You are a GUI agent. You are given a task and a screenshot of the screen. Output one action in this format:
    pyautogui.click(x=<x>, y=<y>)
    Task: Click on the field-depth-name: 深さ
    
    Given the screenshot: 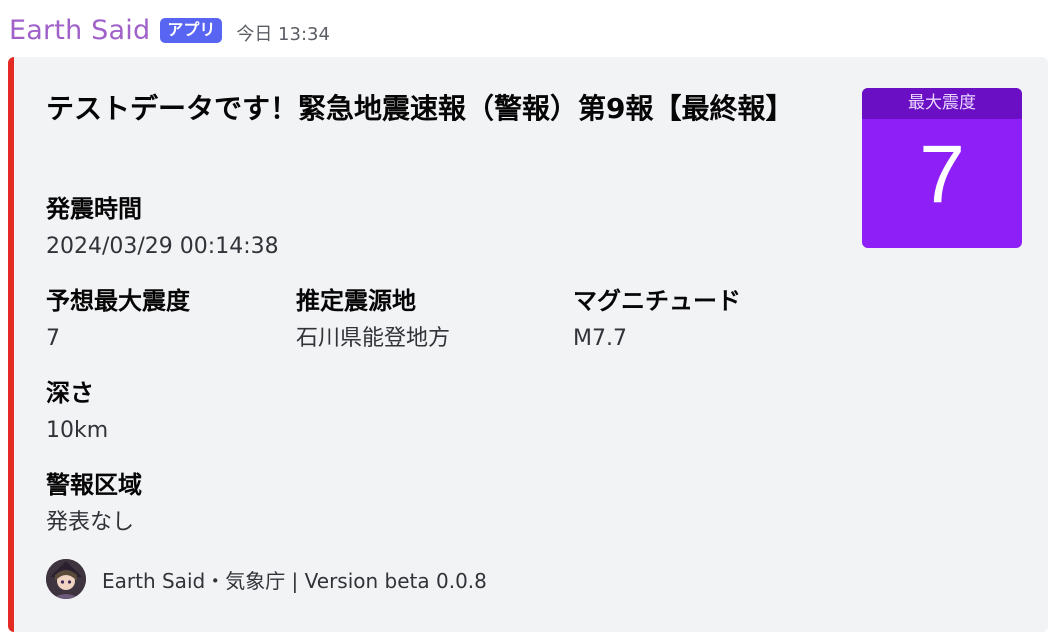 What is the action you would take?
    pyautogui.click(x=70, y=393)
    